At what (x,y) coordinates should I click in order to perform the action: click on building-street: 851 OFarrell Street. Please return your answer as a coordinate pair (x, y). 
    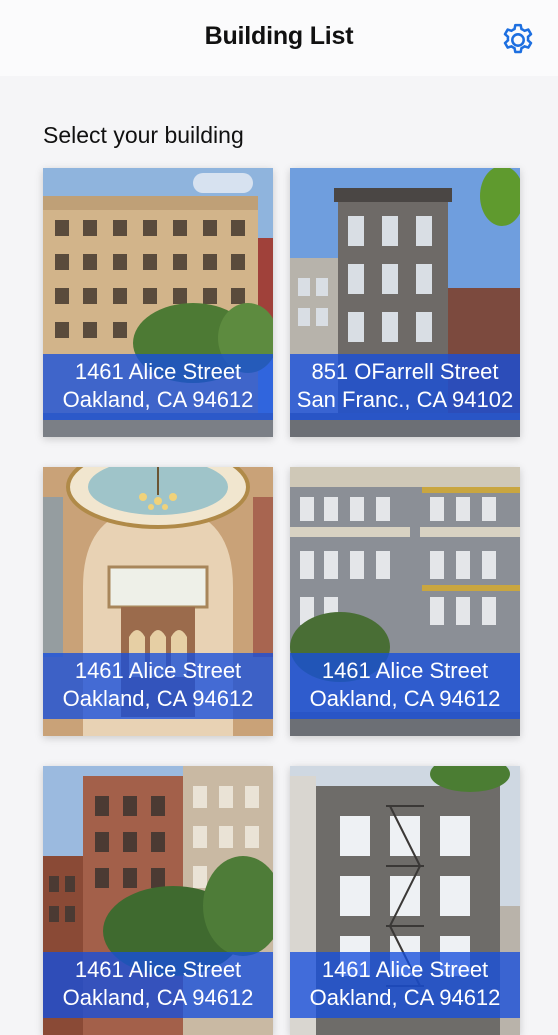
    Looking at the image, I should click on (405, 371).